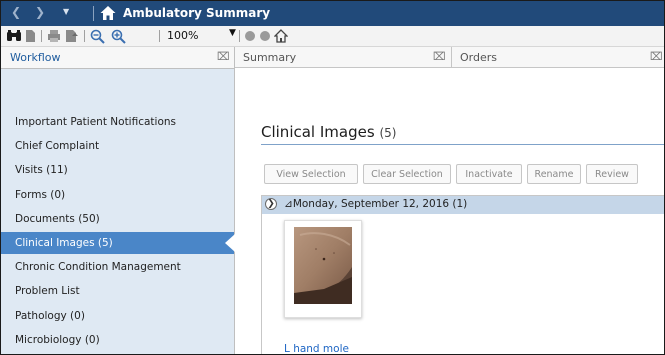 The image size is (665, 355). I want to click on sidebar-item-forms: Forms (0), so click(117, 195).